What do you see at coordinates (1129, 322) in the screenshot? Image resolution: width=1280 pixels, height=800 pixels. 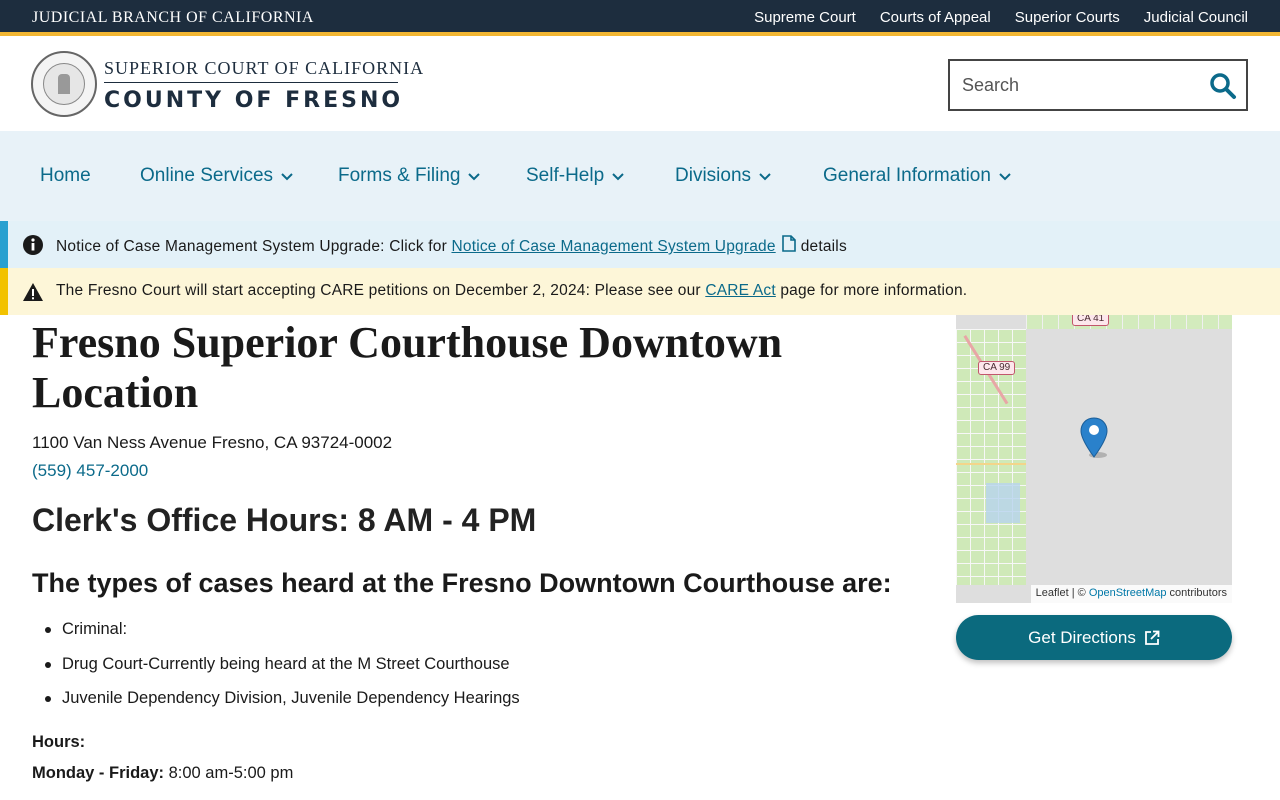 I see `map-tiles-top` at bounding box center [1129, 322].